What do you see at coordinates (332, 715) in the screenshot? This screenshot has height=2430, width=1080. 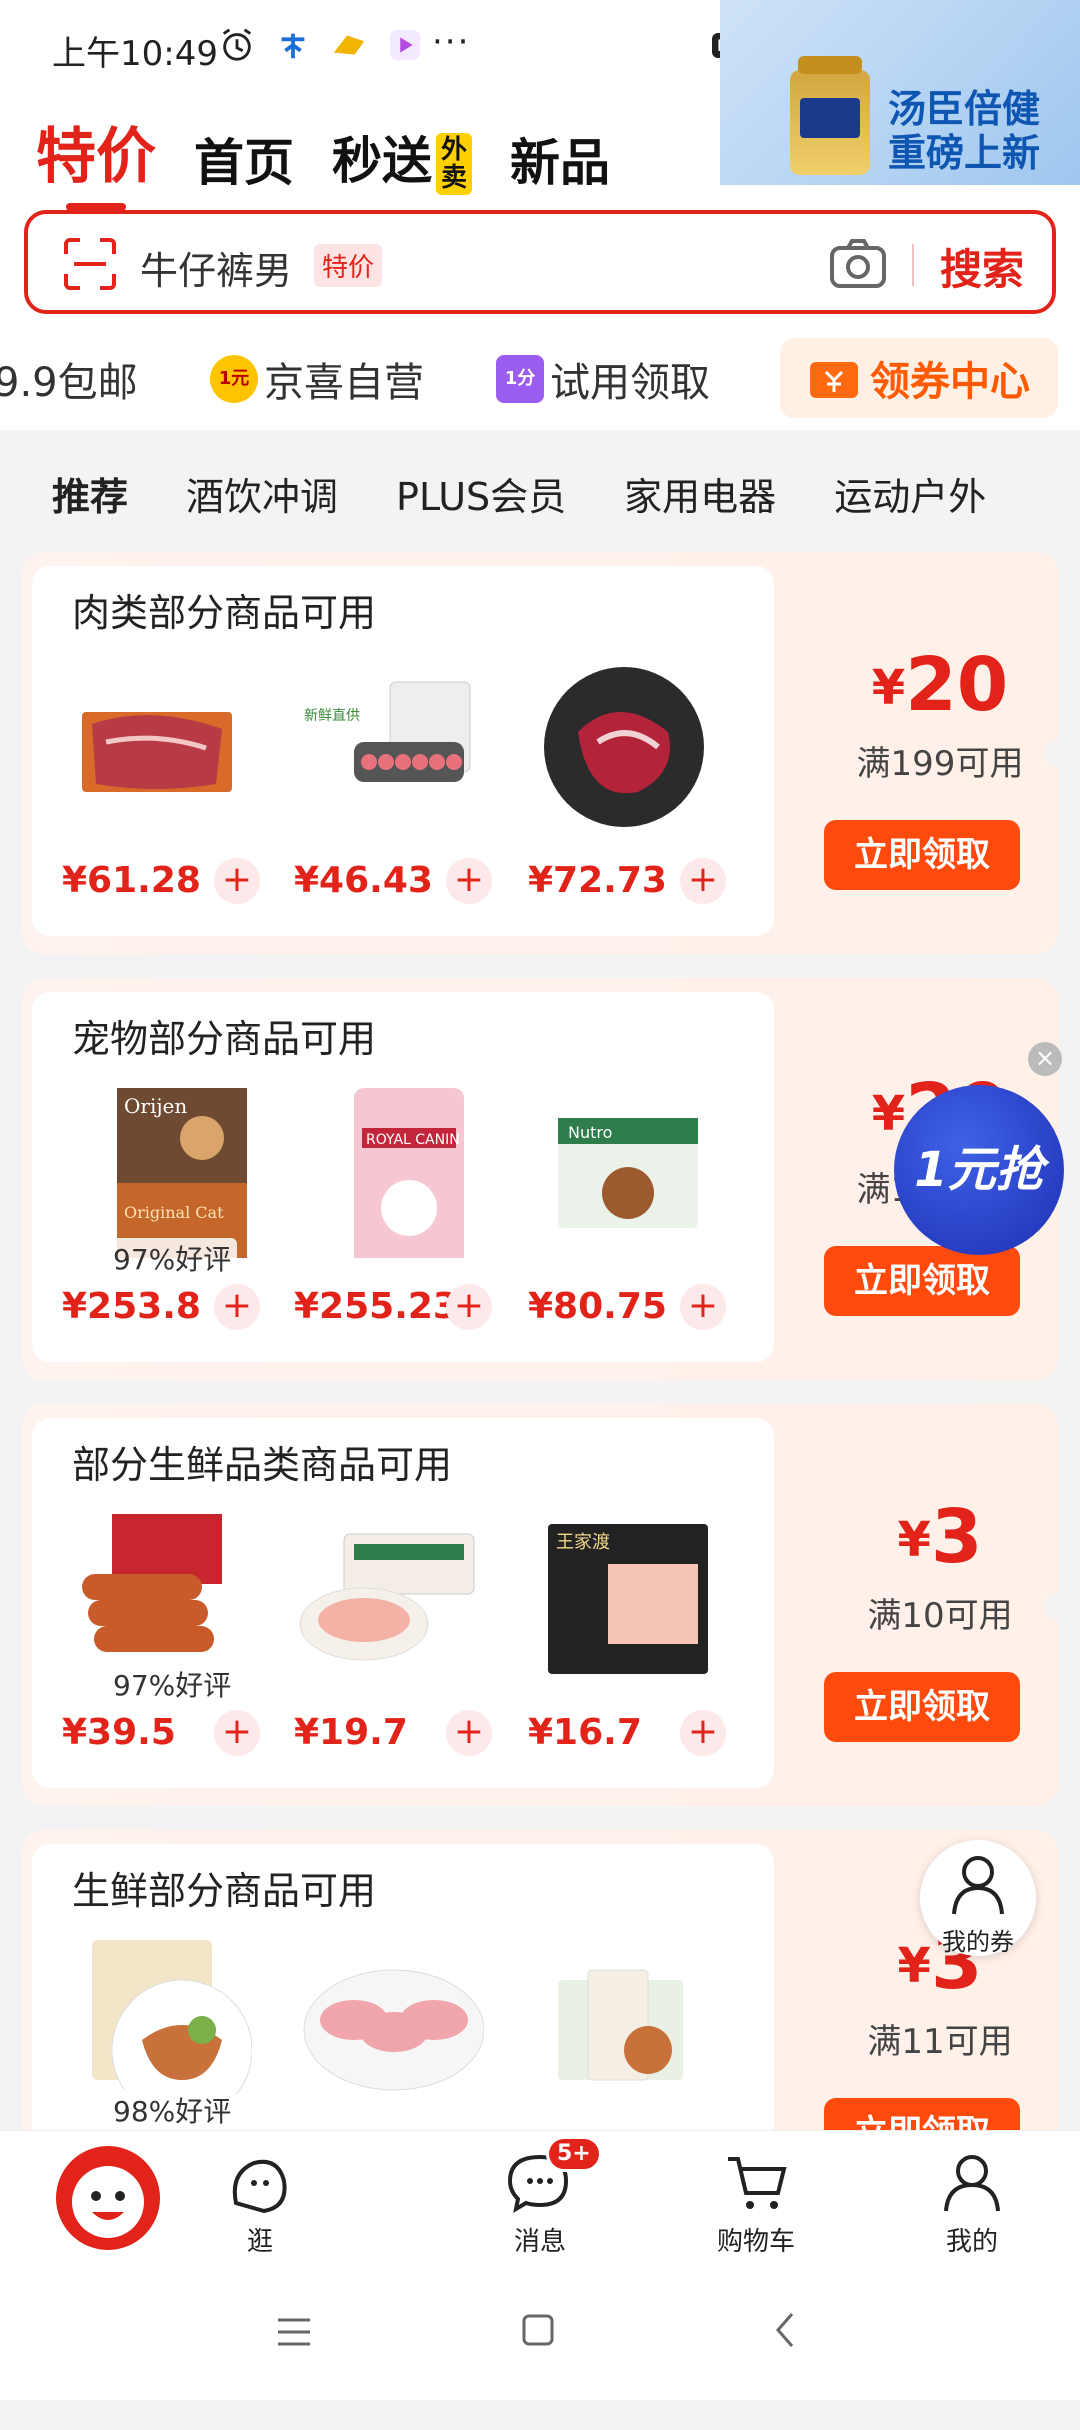 I see `svg-text: 新鲜直供` at bounding box center [332, 715].